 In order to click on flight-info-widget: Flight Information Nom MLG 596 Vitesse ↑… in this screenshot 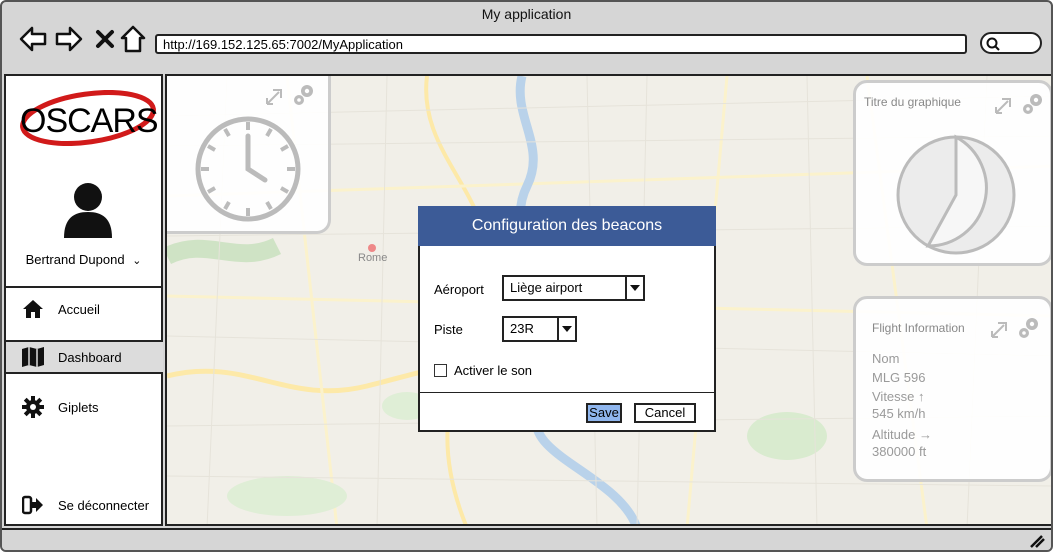, I will do `click(952, 389)`.